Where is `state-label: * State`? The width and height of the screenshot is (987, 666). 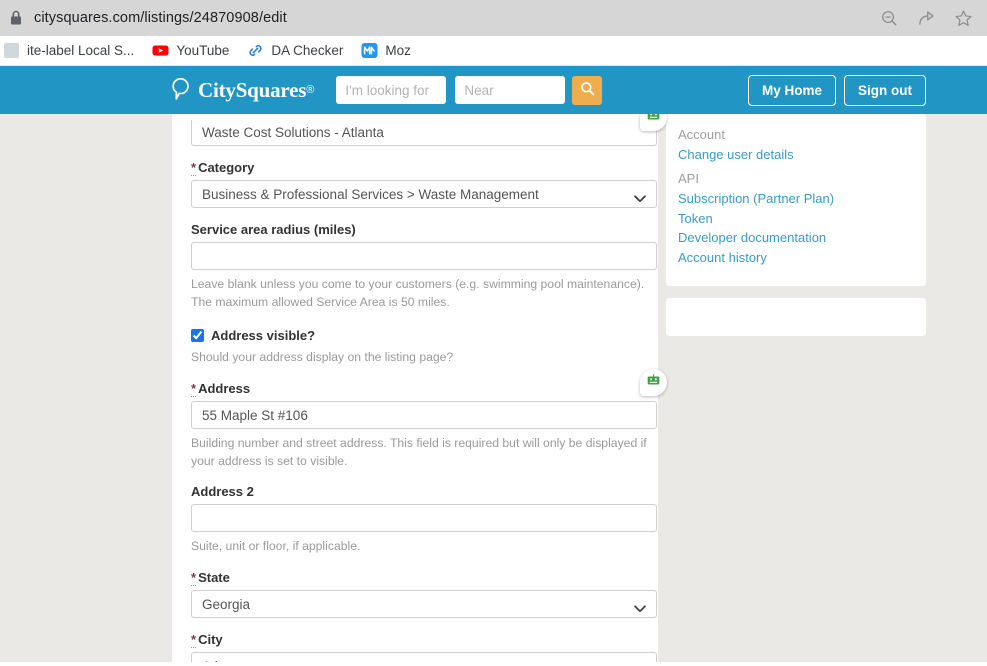
state-label: * State is located at coordinates (210, 578).